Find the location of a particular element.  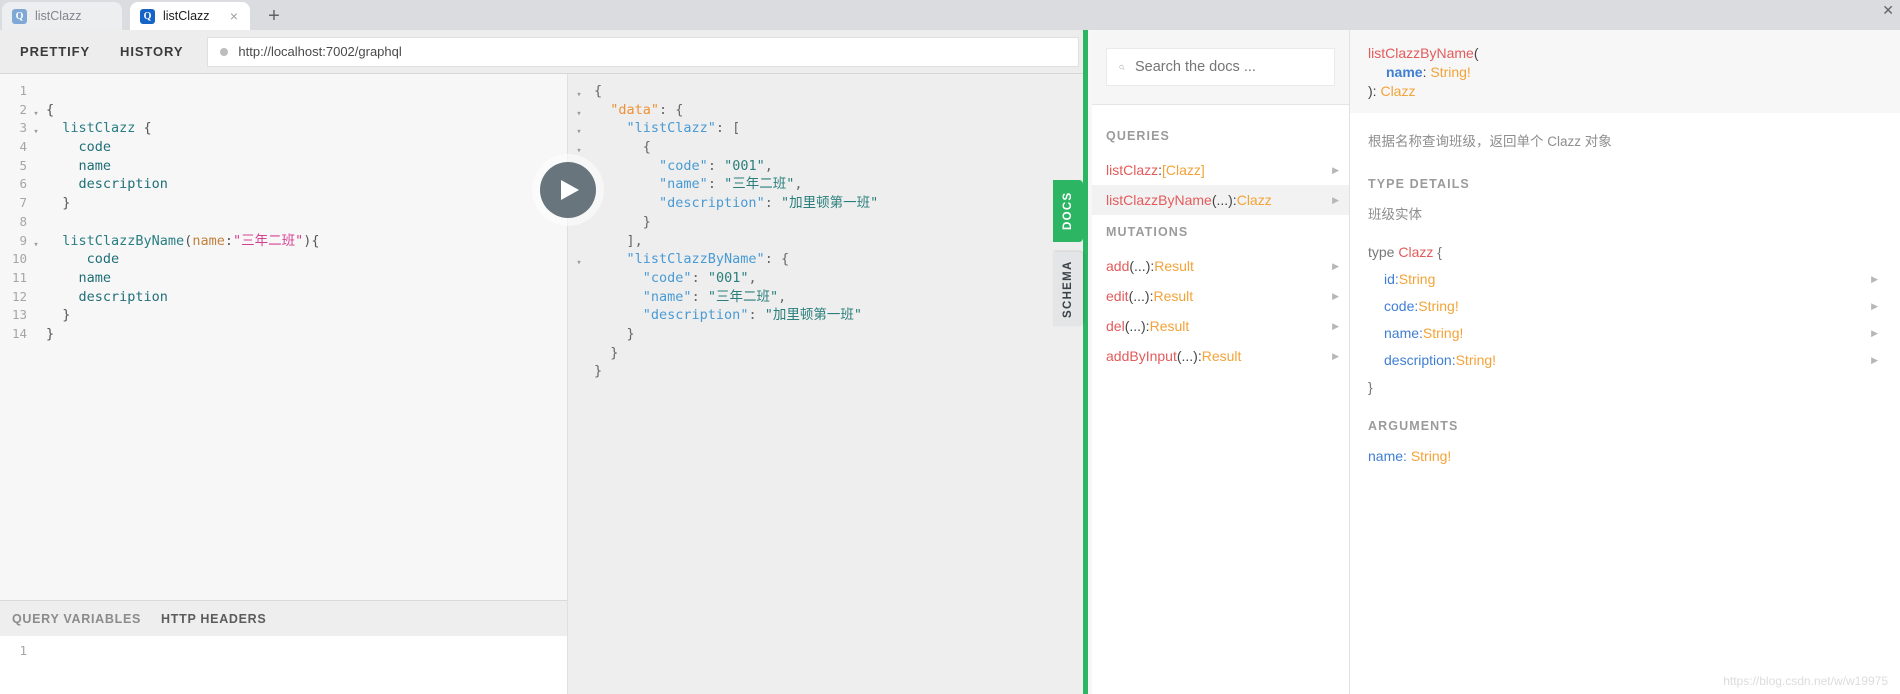

type-name: Clazz is located at coordinates (1415, 252).